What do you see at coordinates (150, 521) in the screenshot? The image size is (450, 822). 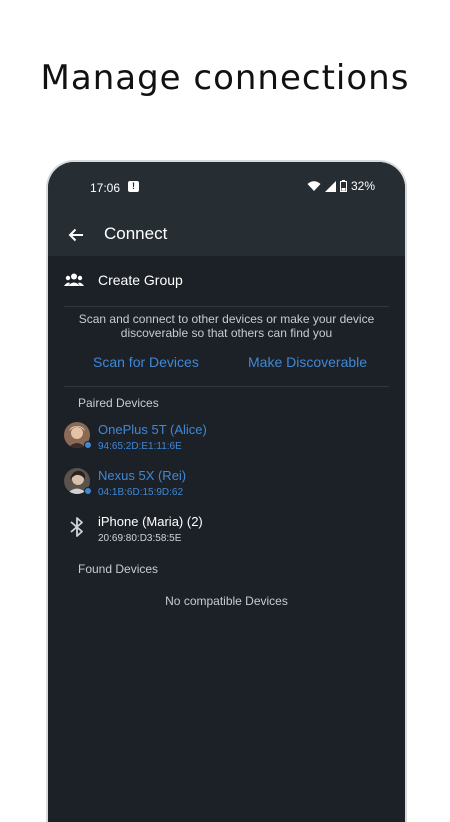 I see `device-name: iPhone (Maria) (2)` at bounding box center [150, 521].